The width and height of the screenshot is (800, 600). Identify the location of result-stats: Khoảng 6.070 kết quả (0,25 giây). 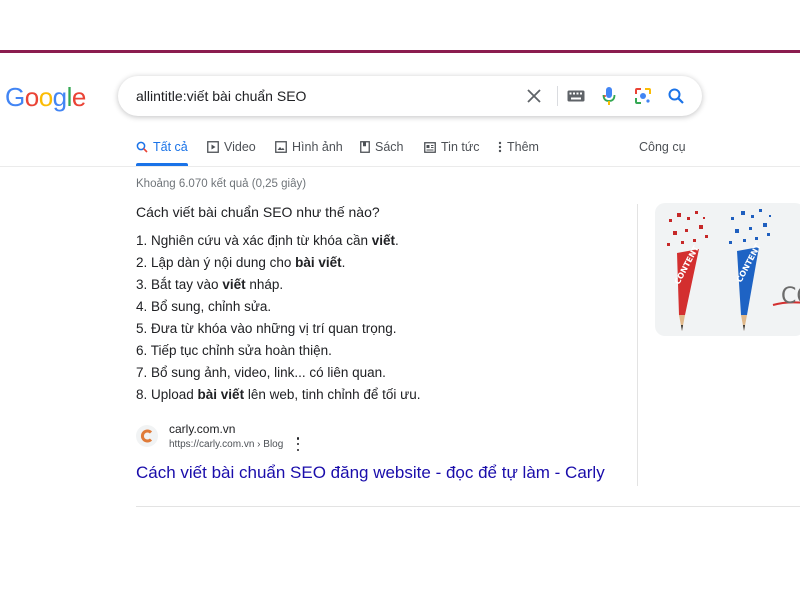
(221, 184).